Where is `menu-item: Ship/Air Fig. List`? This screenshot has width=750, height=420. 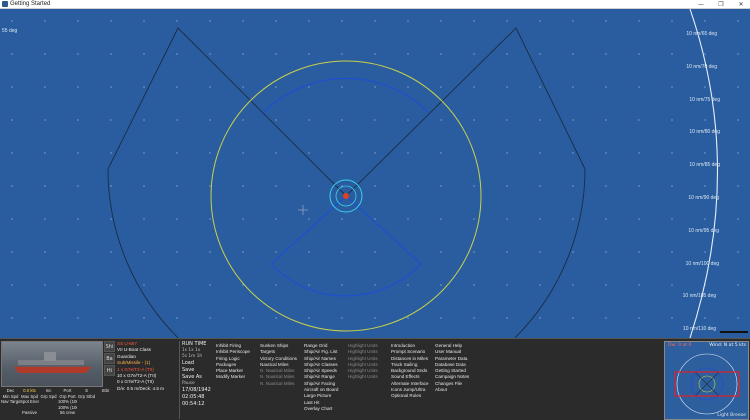 menu-item: Ship/Air Fig. List is located at coordinates (321, 352).